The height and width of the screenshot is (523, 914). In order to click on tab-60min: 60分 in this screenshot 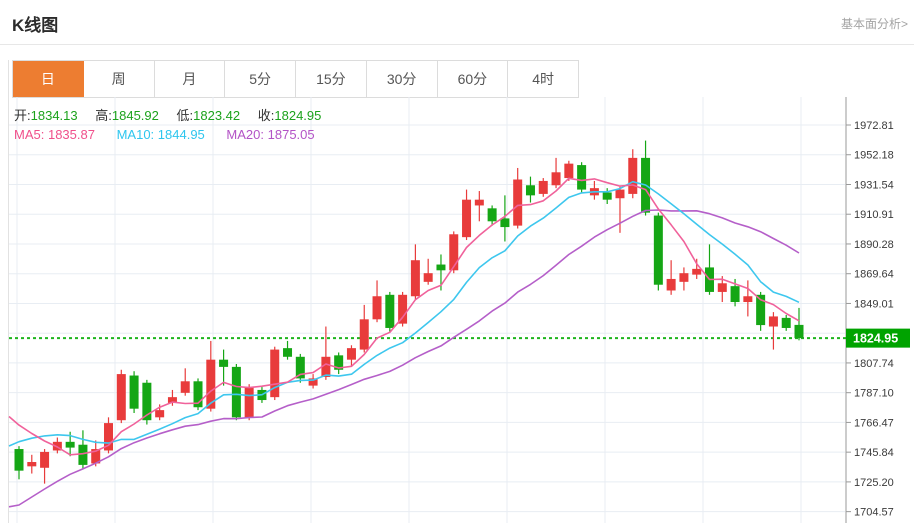, I will do `click(473, 79)`.